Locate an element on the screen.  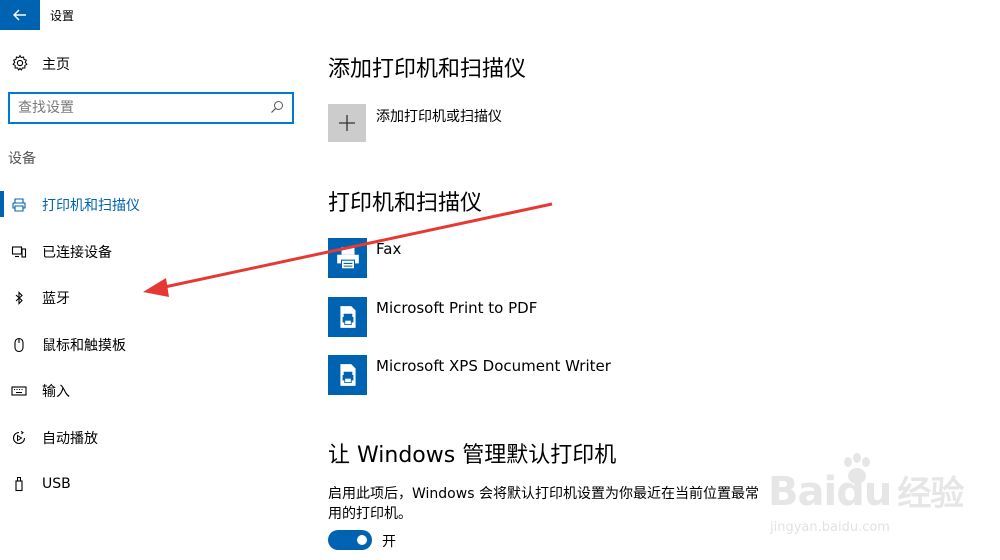
sidebar-item-label: 鼠标和触摸板 is located at coordinates (84, 345).